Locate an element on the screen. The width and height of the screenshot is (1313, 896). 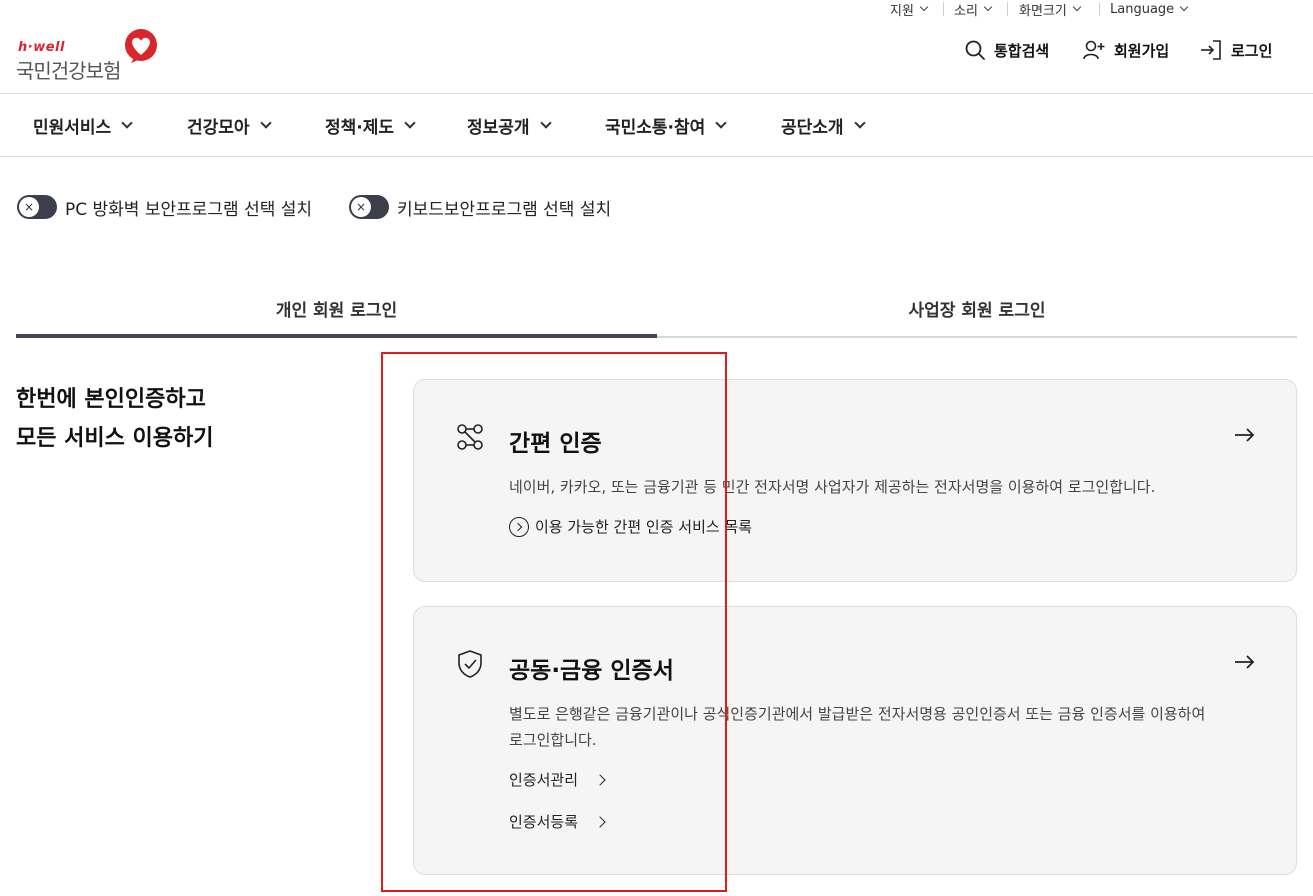
gnb-disclosure: 정보공개 is located at coordinates (509, 125).